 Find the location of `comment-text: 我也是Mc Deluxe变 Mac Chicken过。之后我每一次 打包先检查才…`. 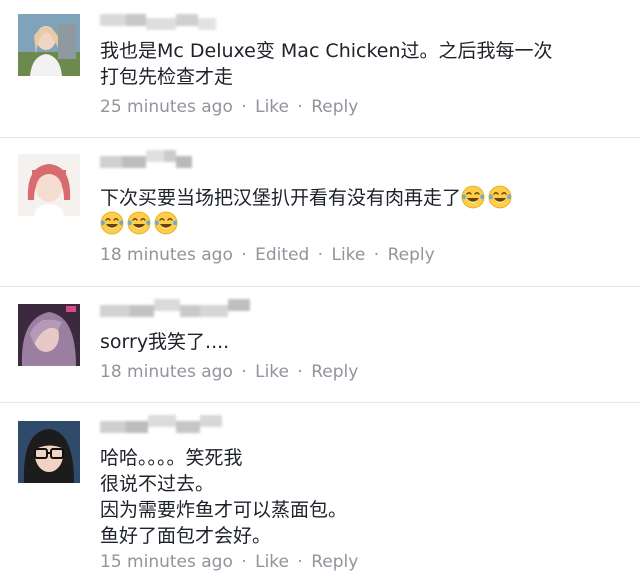

comment-text: 我也是Mc Deluxe变 Mac Chicken过。之后我每一次 打包先检查才… is located at coordinates (326, 64).